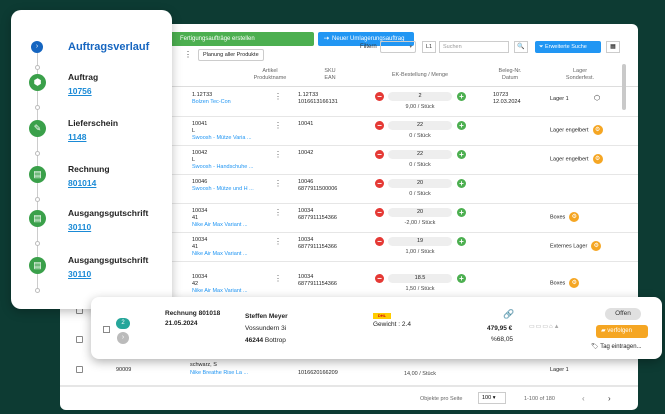 The image size is (665, 414). I want to click on header-lager: Lager, so click(580, 71).